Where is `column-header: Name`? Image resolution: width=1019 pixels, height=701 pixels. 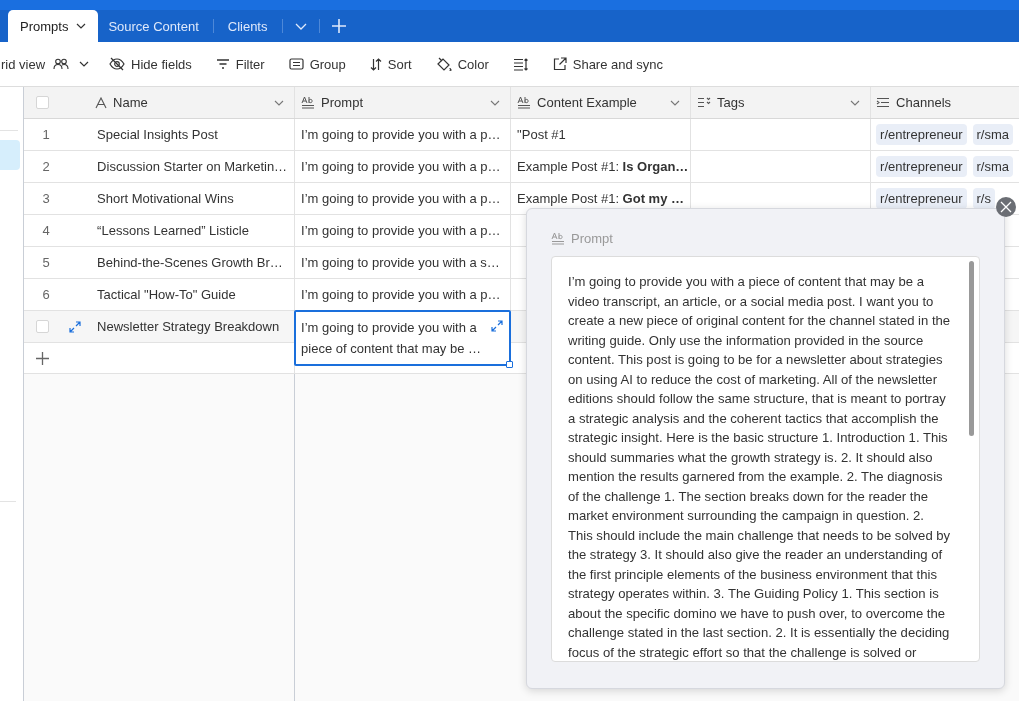 column-header: Name is located at coordinates (191, 102).